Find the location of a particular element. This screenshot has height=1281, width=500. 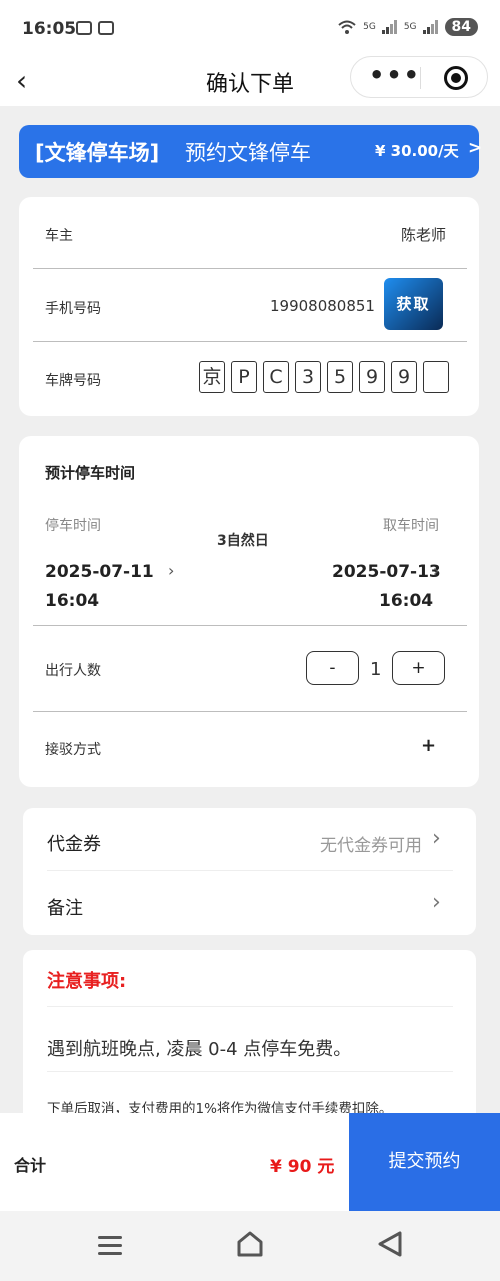

status-bar: 16:05 5G 5G 84 is located at coordinates (250, 29).